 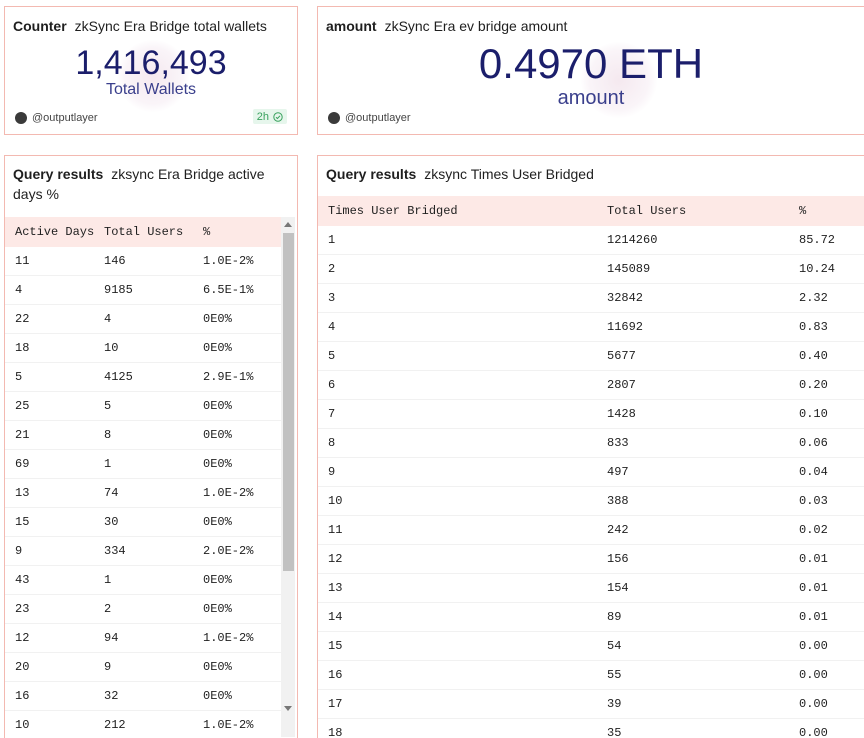 What do you see at coordinates (591, 646) in the screenshot?
I see `table-row: 15 54 0.00` at bounding box center [591, 646].